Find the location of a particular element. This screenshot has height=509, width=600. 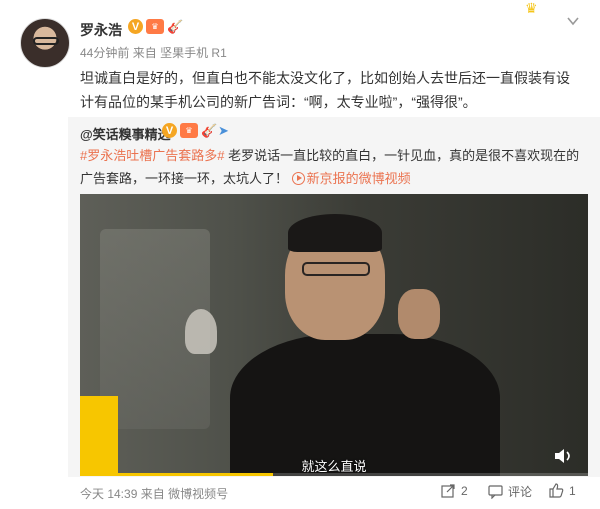

video-progress-fill is located at coordinates (177, 474).